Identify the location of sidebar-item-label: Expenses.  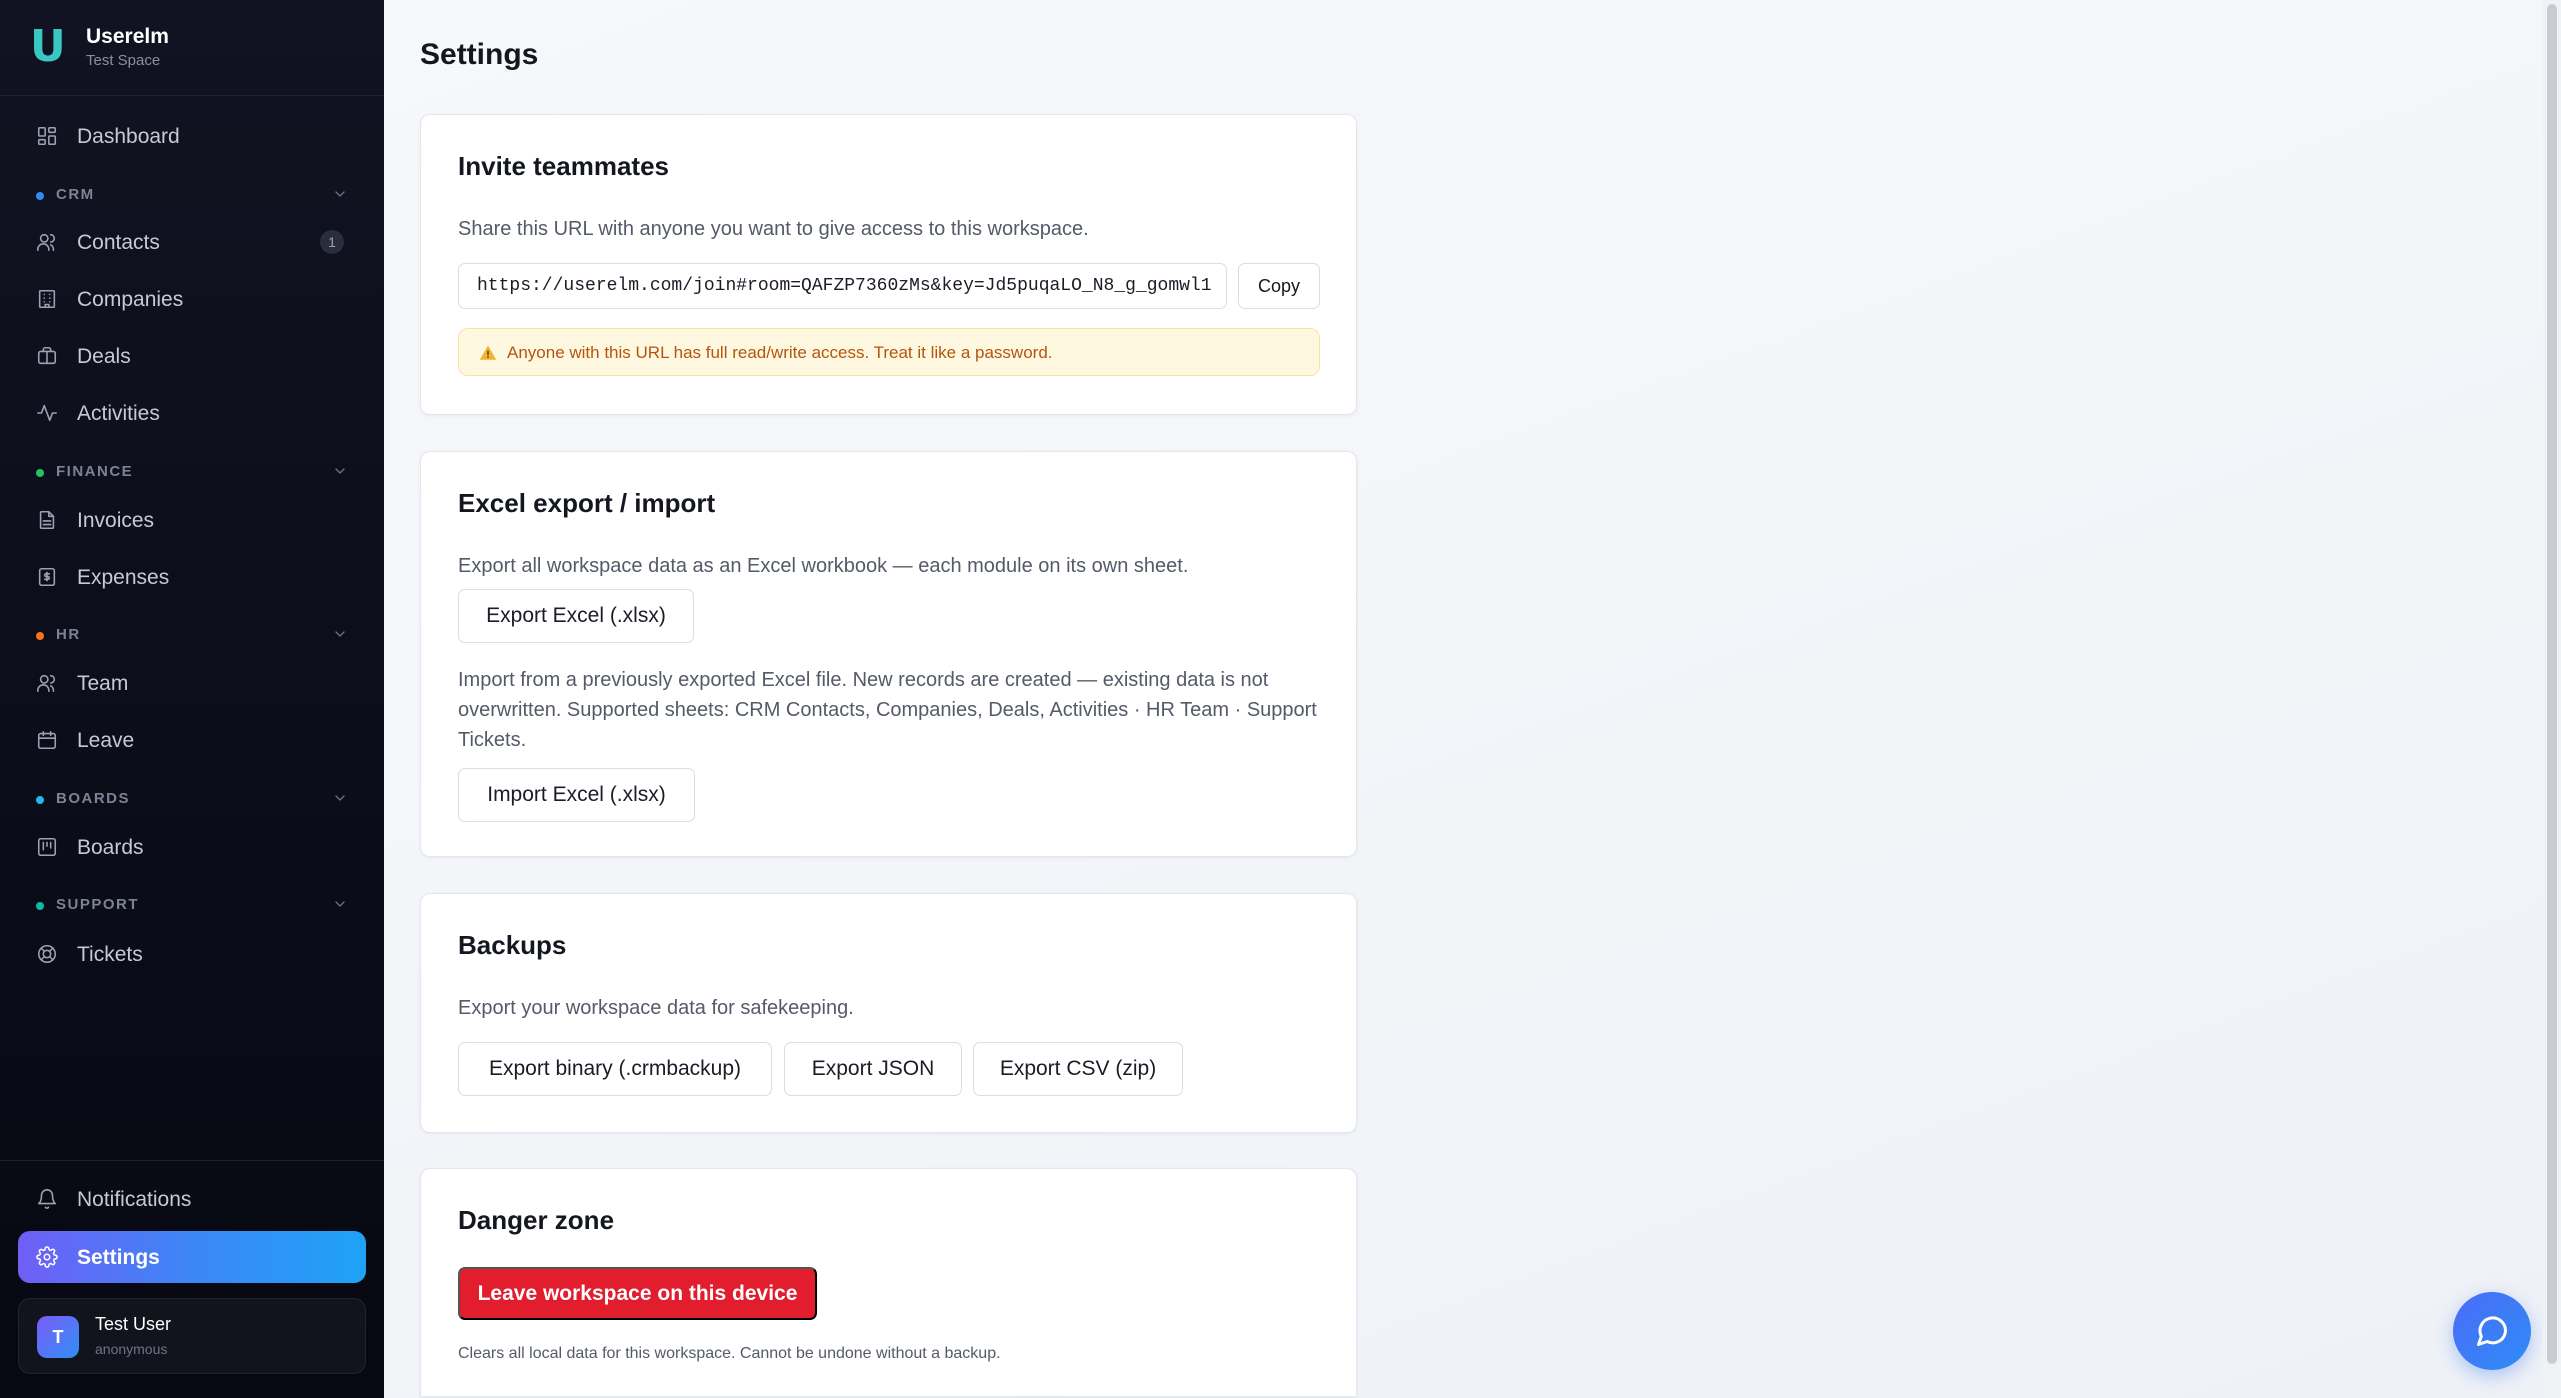
(123, 577).